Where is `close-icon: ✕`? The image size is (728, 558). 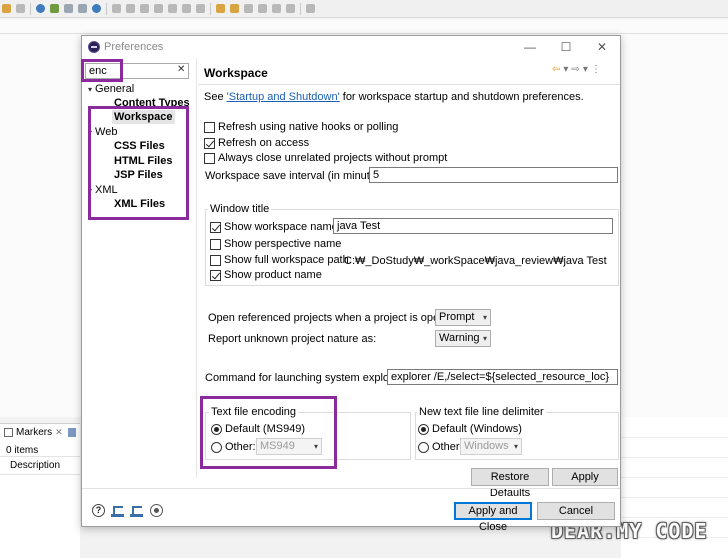
close-icon: ✕ is located at coordinates (59, 432).